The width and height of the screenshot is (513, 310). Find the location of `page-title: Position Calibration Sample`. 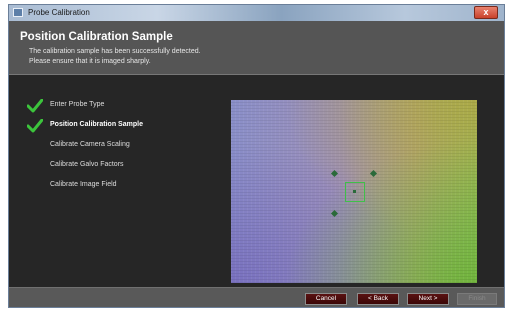

page-title: Position Calibration Sample is located at coordinates (96, 37).